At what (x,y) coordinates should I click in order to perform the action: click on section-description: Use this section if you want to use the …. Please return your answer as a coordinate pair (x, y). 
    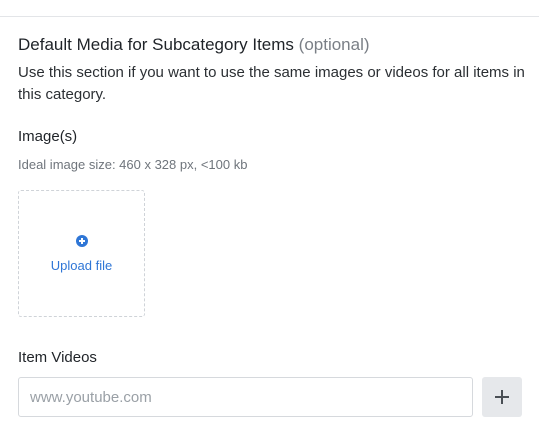
    Looking at the image, I should click on (271, 83).